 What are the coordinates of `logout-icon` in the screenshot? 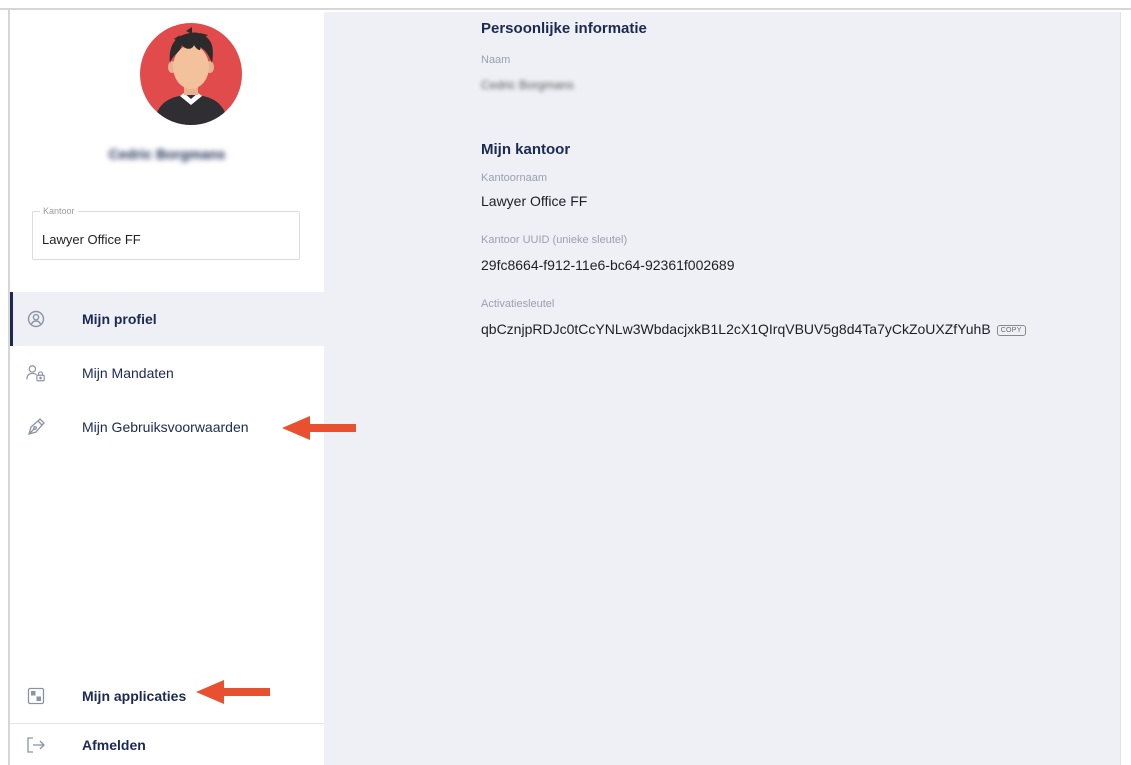 It's located at (36, 745).